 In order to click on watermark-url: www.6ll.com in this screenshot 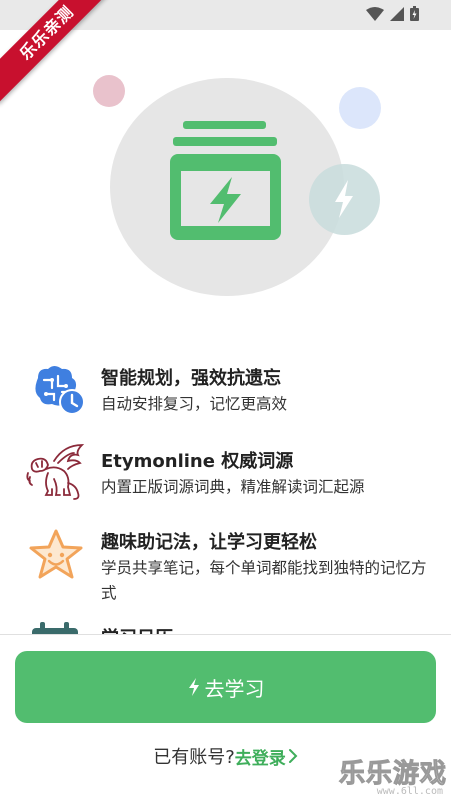, I will do `click(409, 791)`.